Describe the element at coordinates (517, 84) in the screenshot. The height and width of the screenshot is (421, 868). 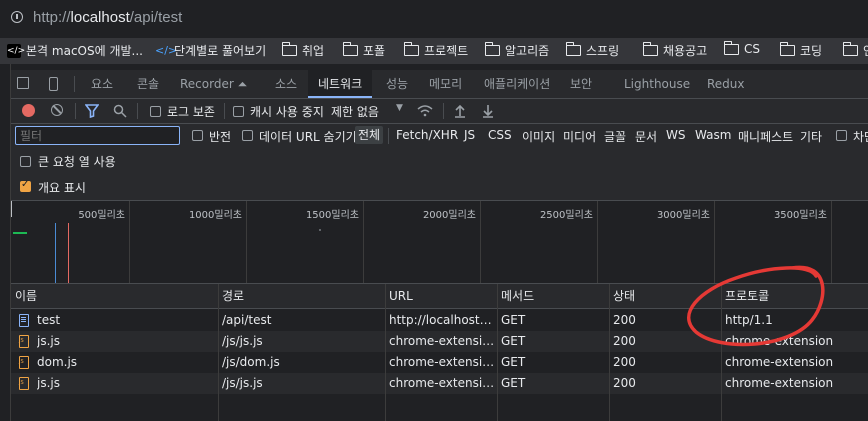
I see `tab-application: 애플리케이션` at that location.